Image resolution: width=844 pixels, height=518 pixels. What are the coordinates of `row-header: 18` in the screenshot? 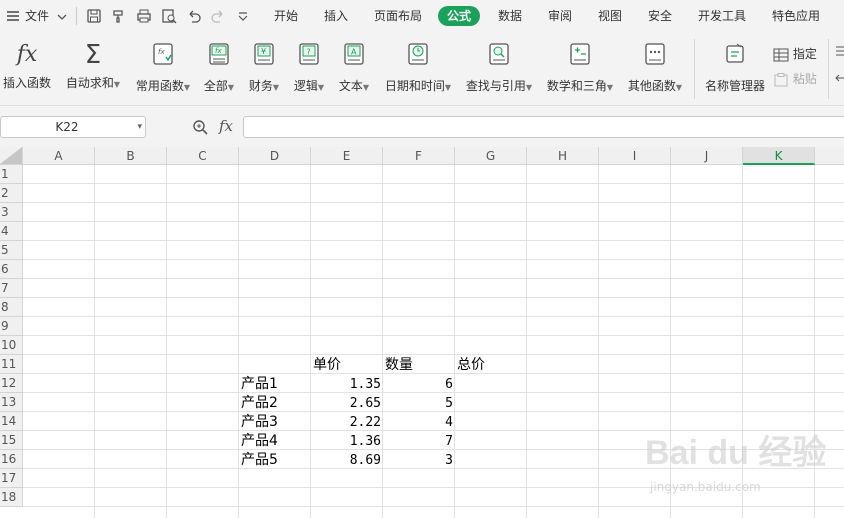 It's located at (11, 497).